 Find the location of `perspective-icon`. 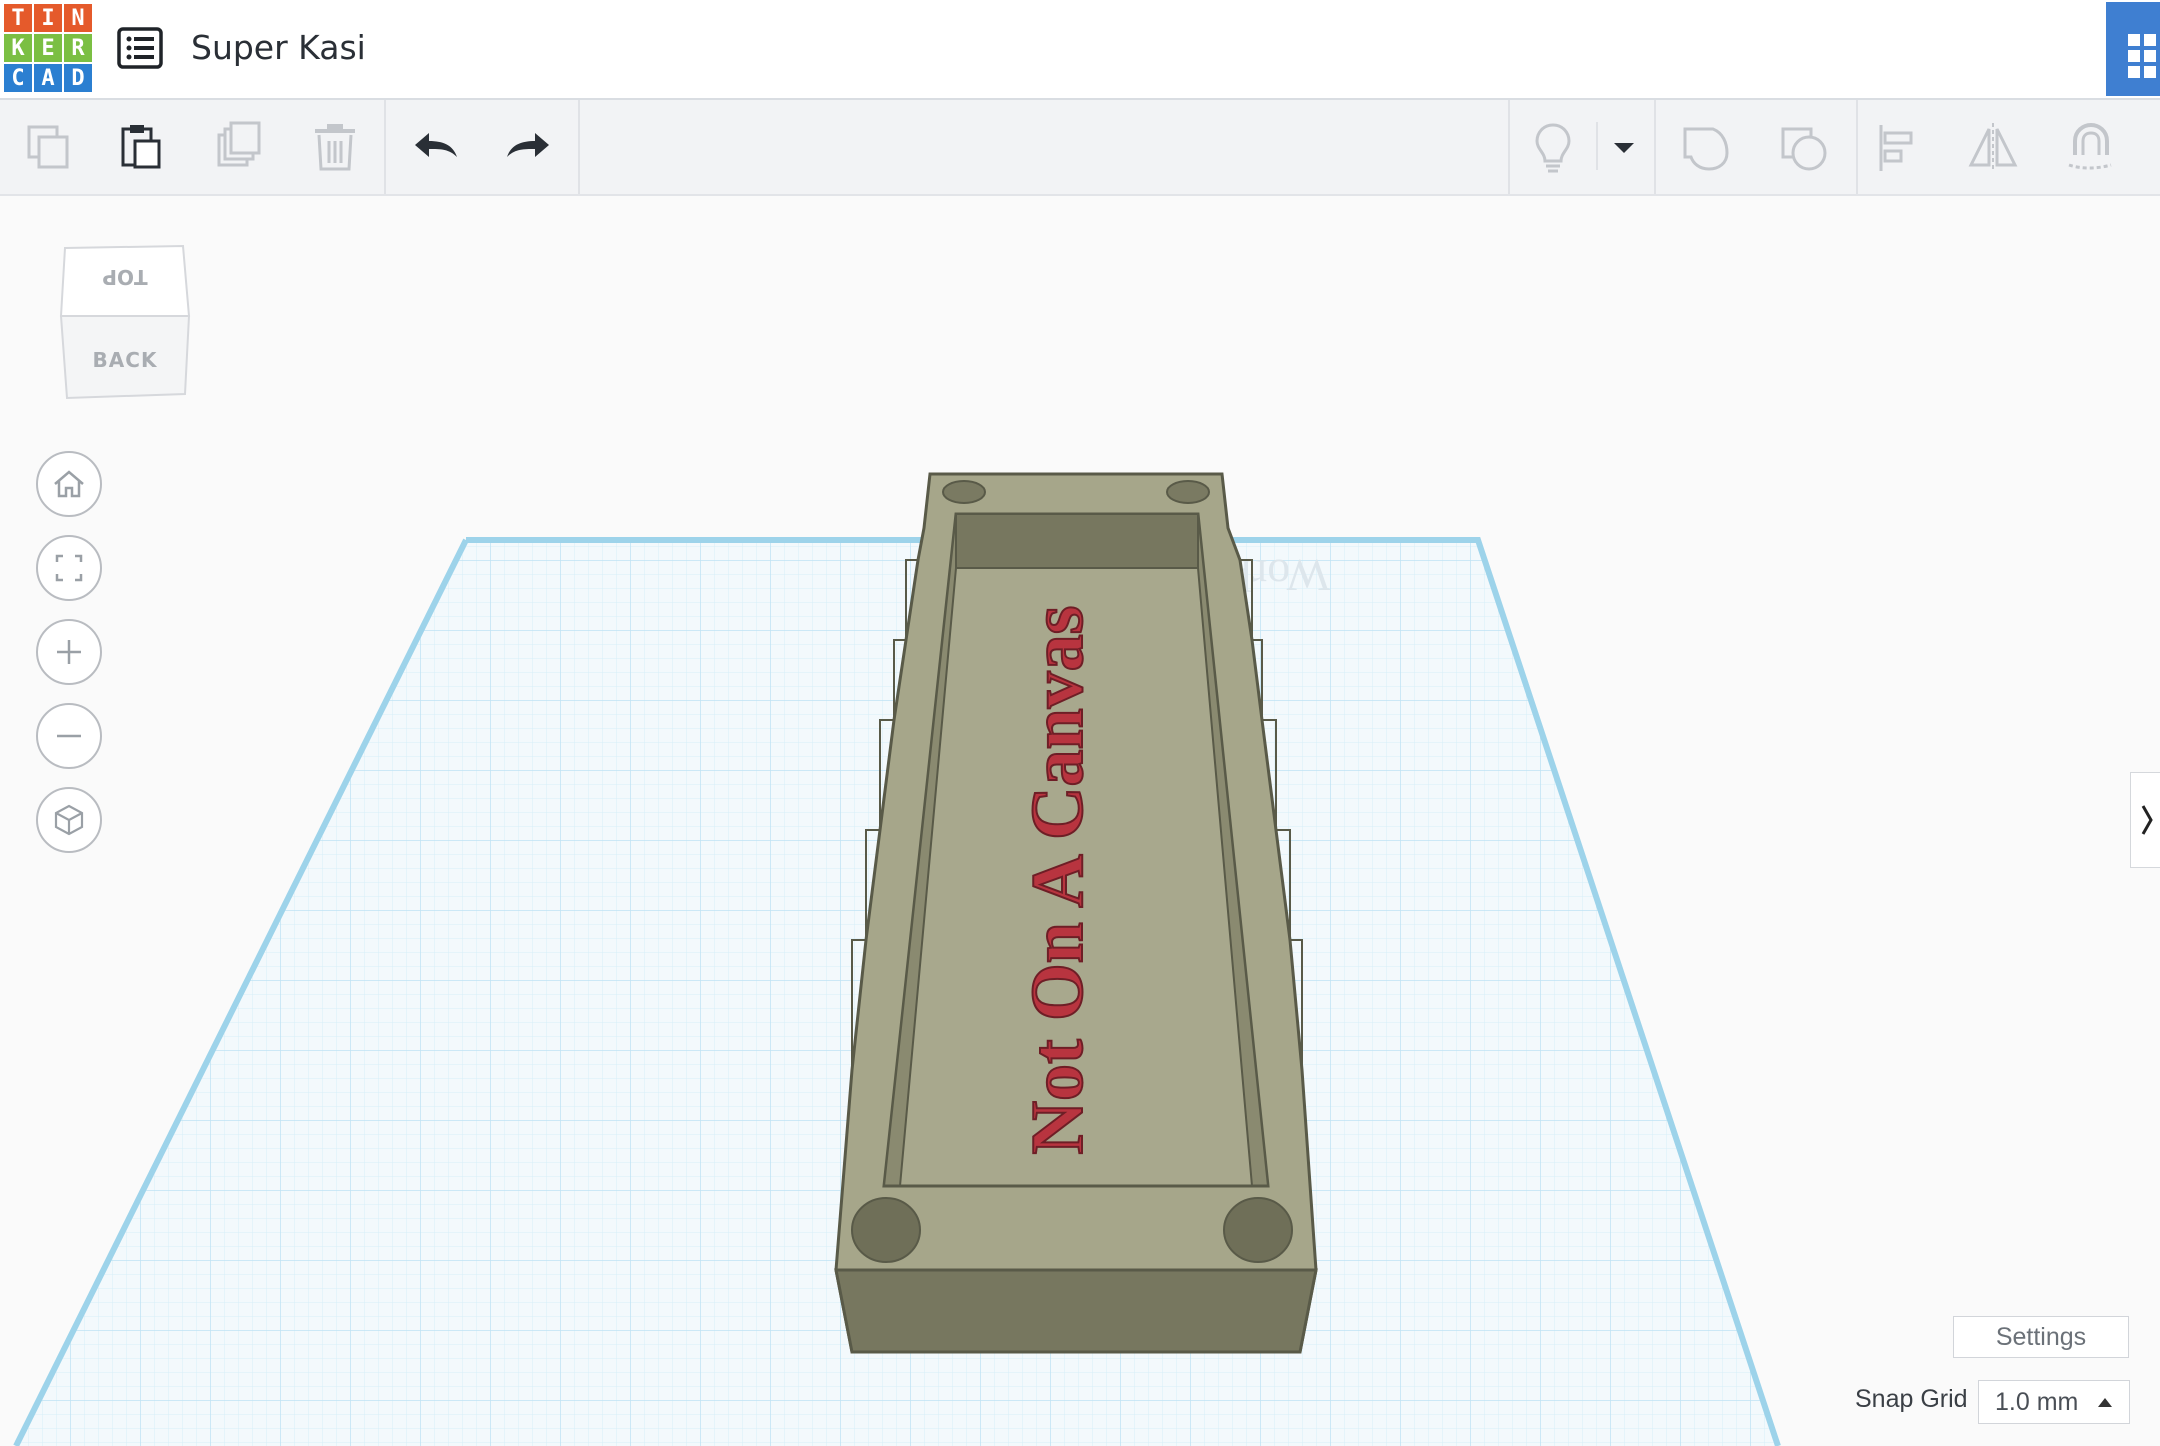

perspective-icon is located at coordinates (69, 820).